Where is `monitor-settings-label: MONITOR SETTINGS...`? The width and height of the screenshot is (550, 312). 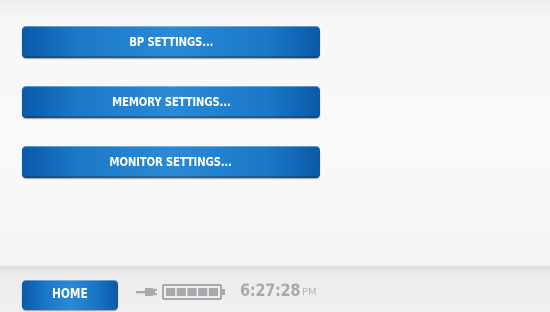 monitor-settings-label: MONITOR SETTINGS... is located at coordinates (171, 161).